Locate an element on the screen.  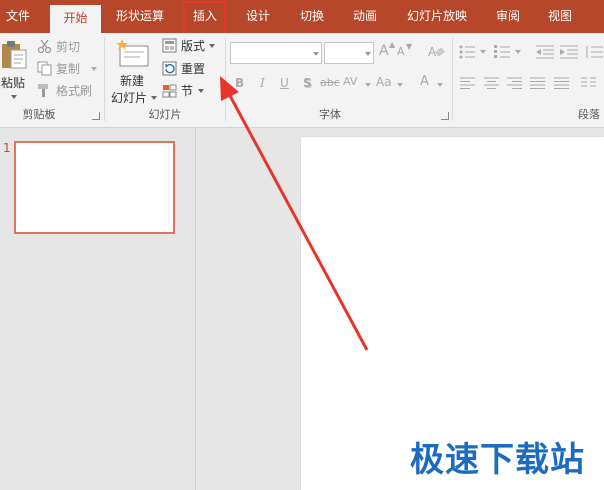
align-right-icon is located at coordinates (514, 83).